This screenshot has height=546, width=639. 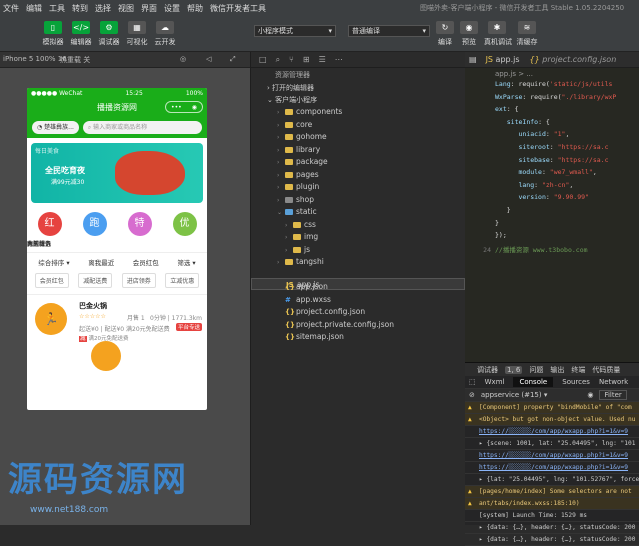 What do you see at coordinates (322, 59) in the screenshot?
I see `activity-icon: ☰` at bounding box center [322, 59].